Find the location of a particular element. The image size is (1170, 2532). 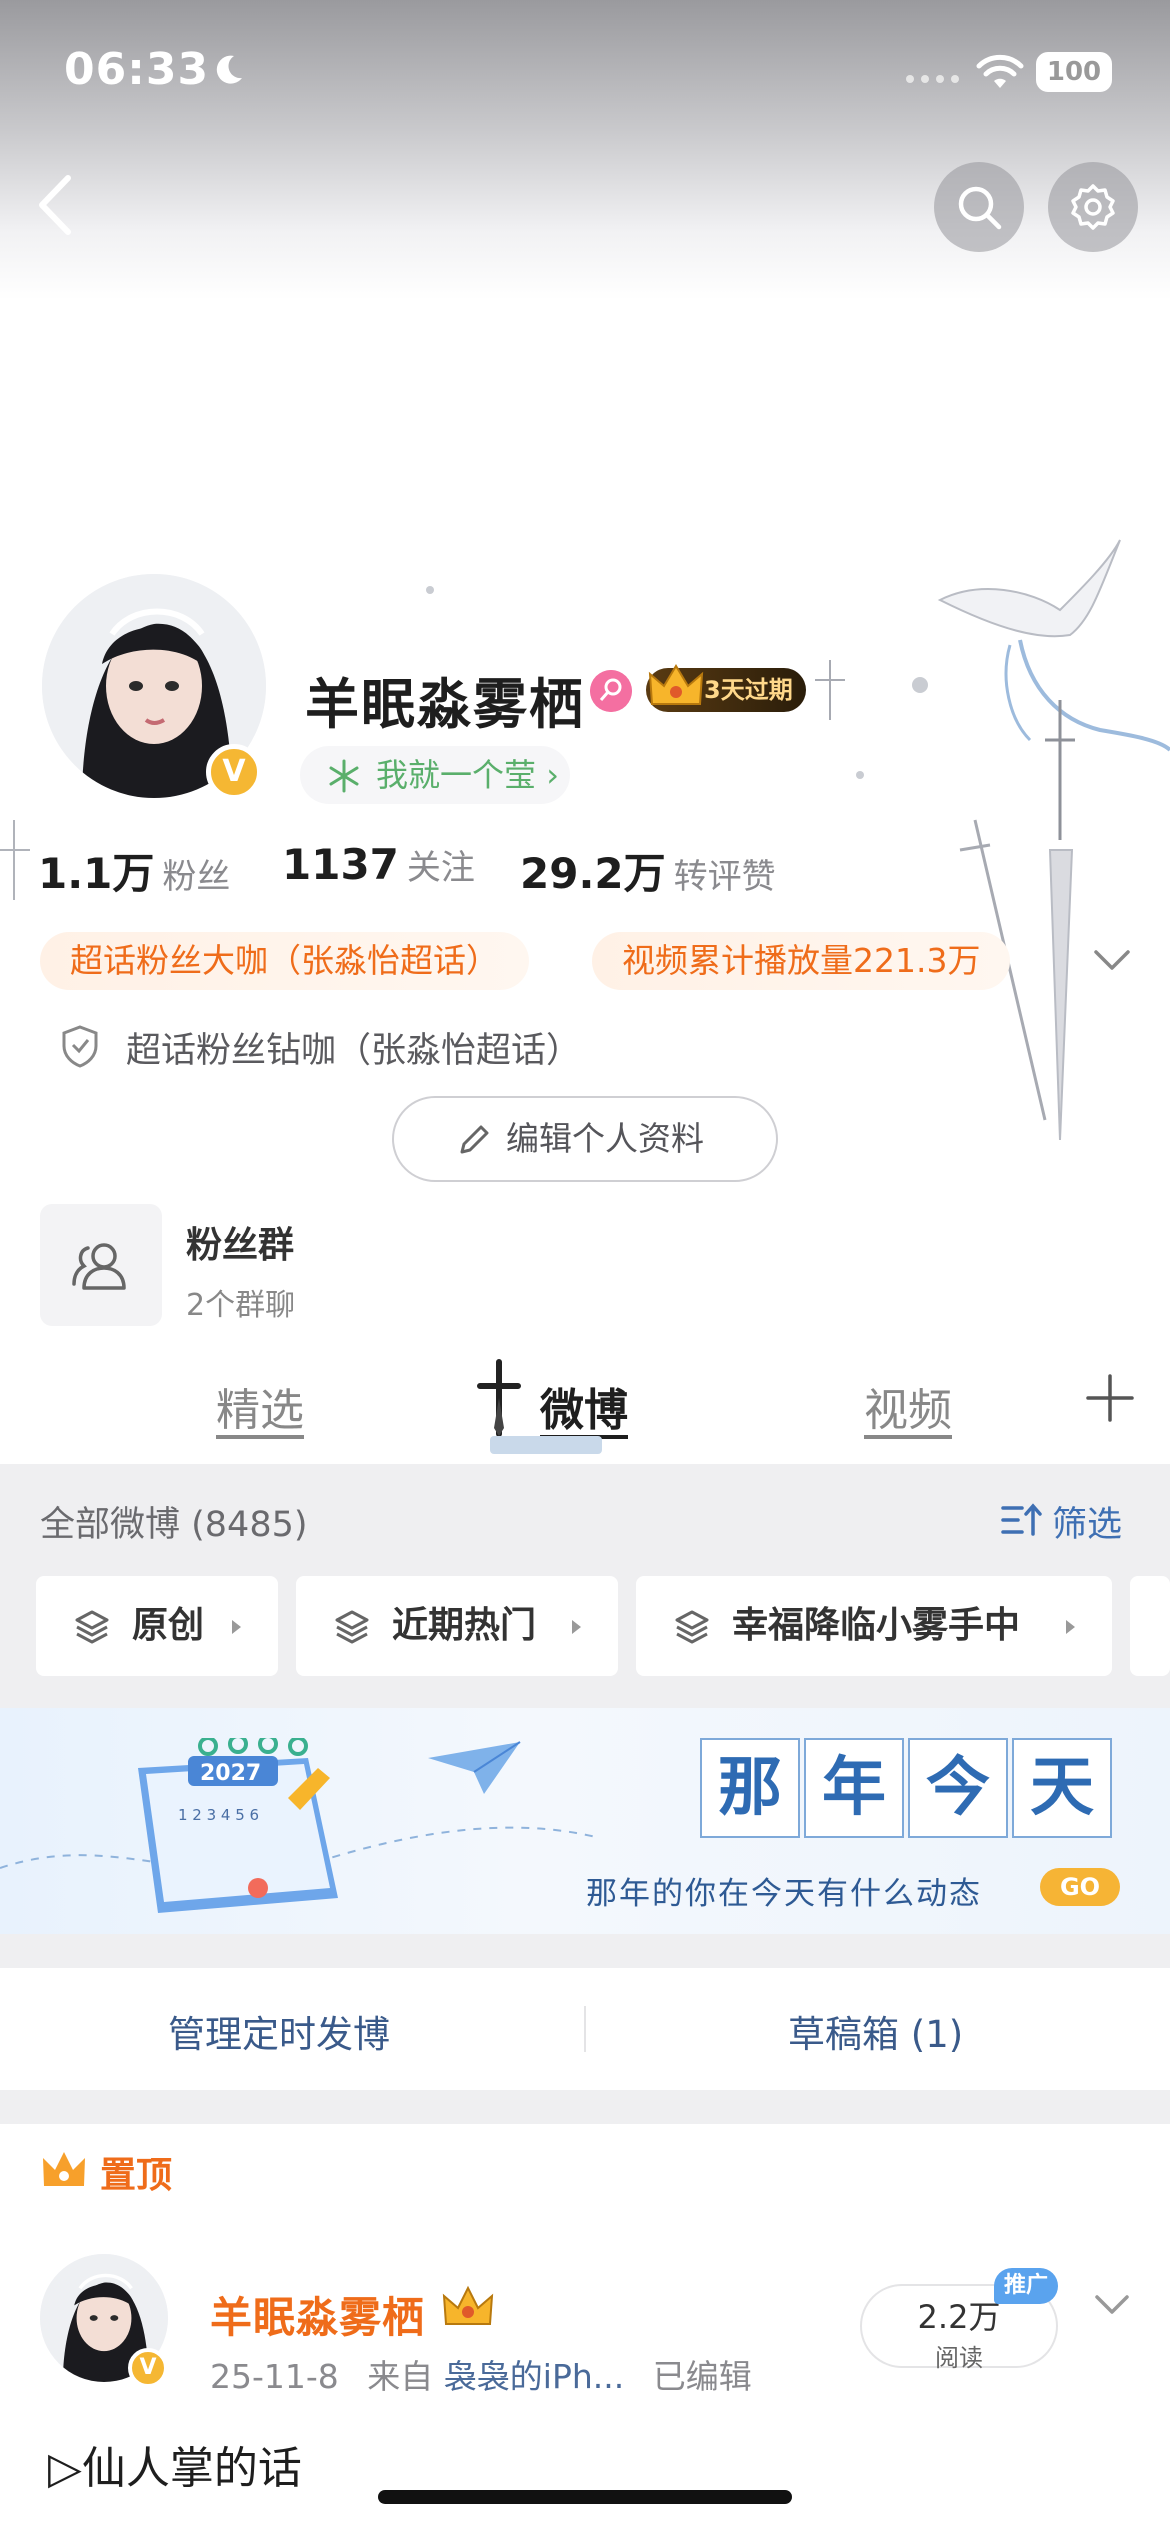

settings-button is located at coordinates (1093, 207).